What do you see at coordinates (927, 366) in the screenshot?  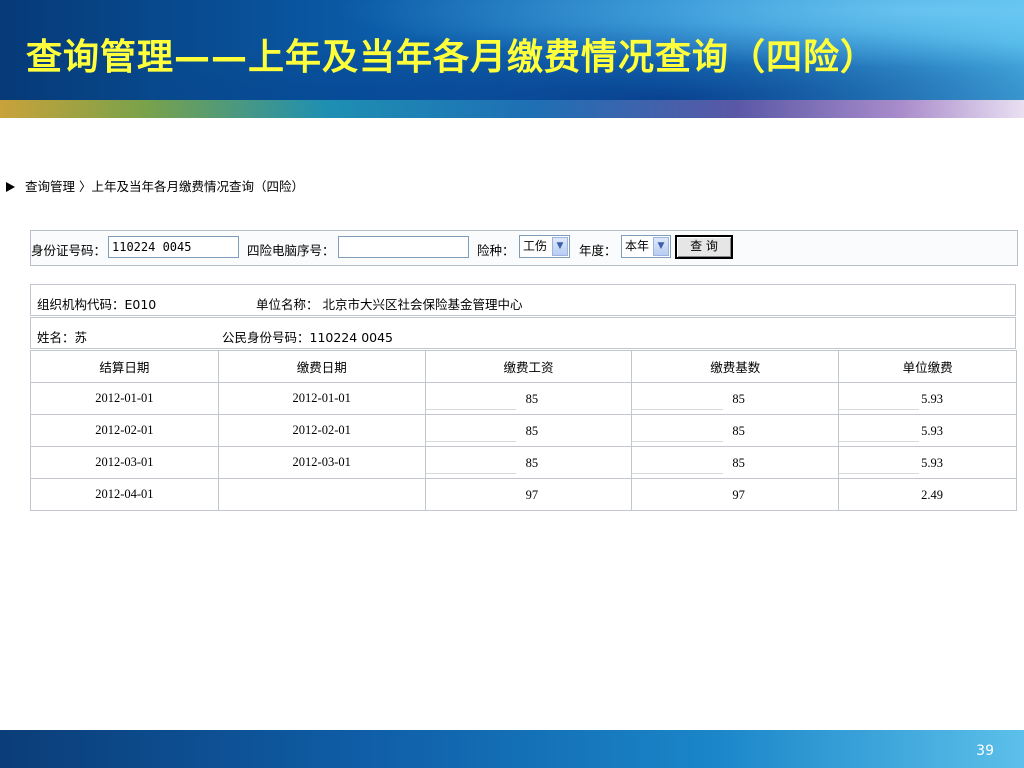 I see `header-unit-payment: 单位缴费` at bounding box center [927, 366].